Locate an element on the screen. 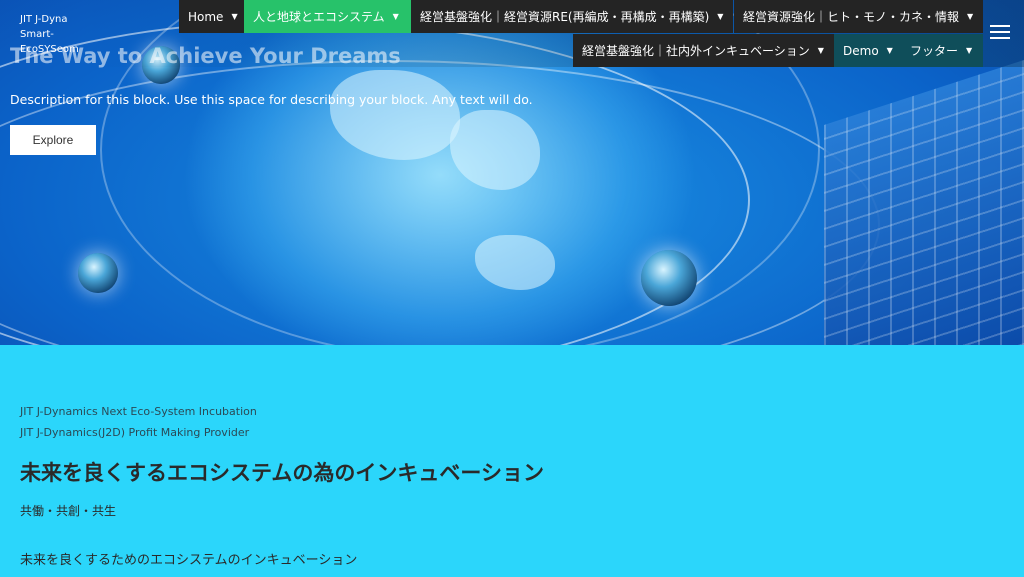 The image size is (1024, 577). building-decoration is located at coordinates (924, 202).